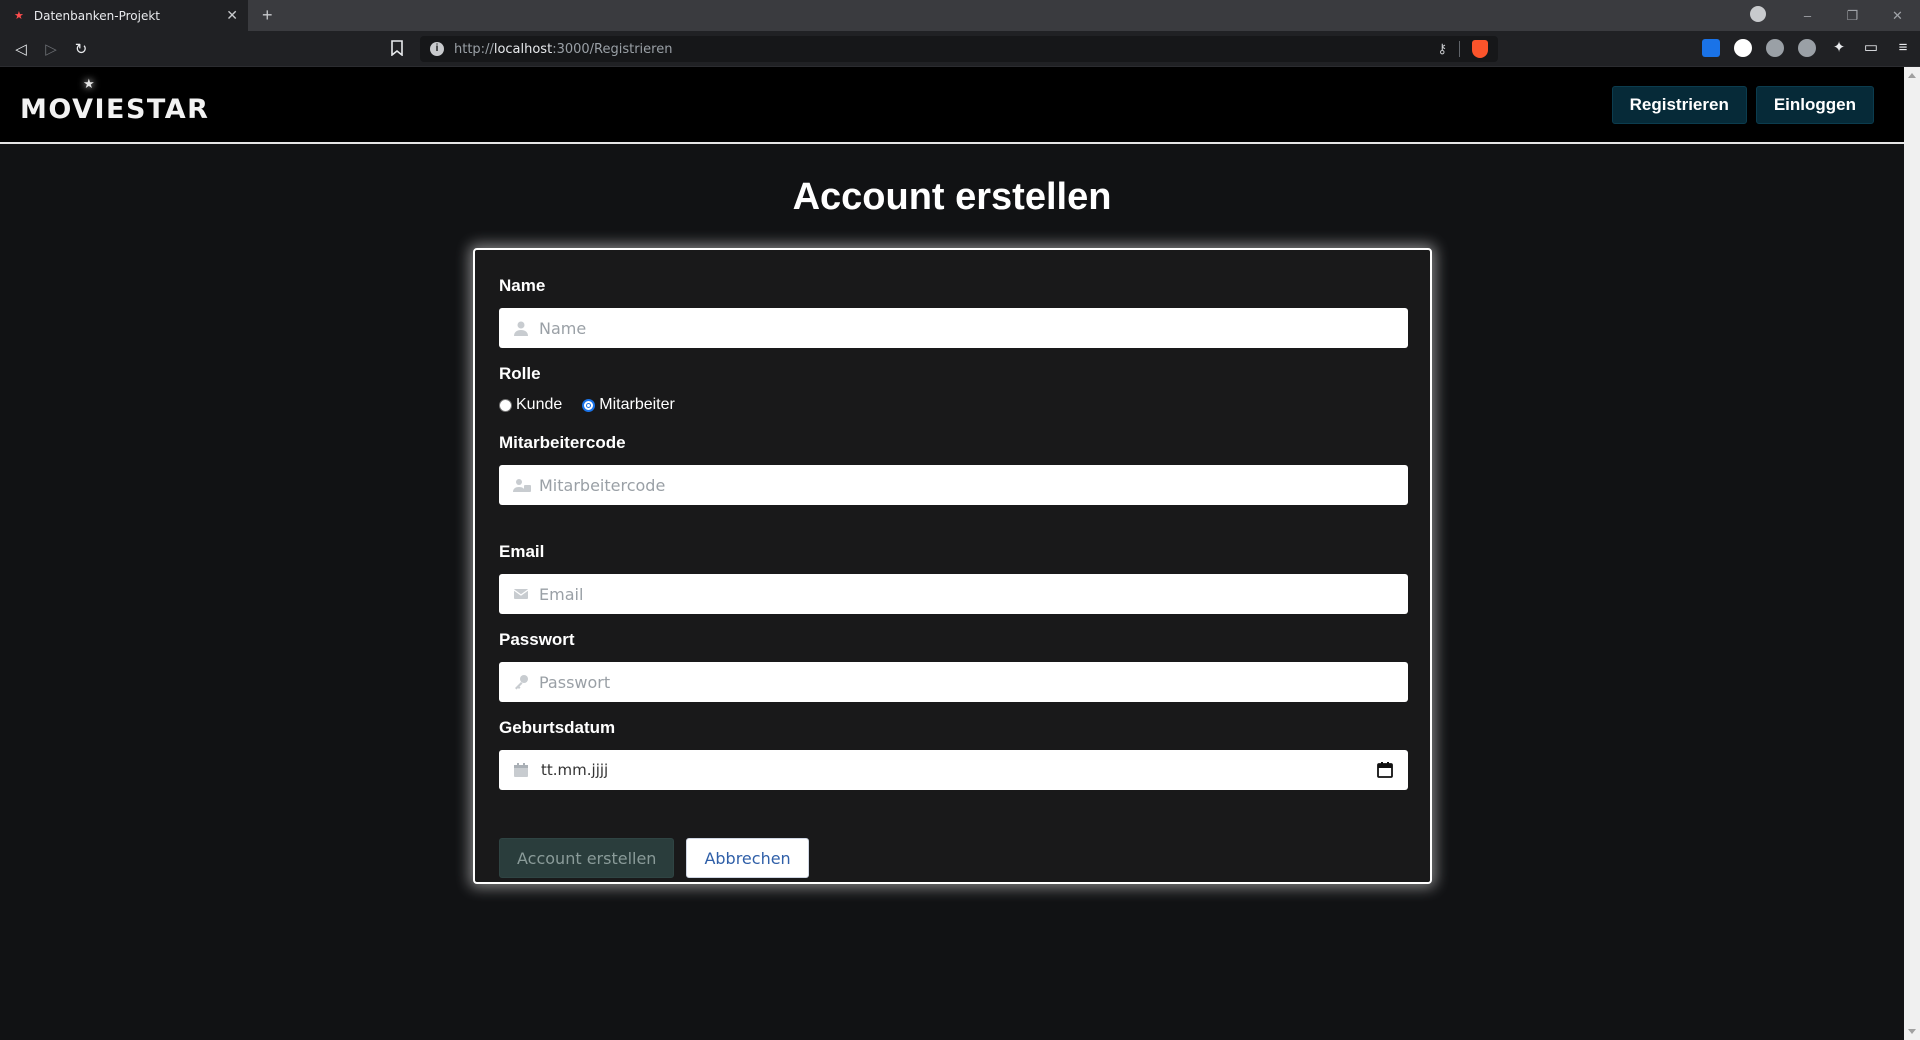 This screenshot has width=1920, height=1040. What do you see at coordinates (21, 49) in the screenshot?
I see `back-icon: ◁` at bounding box center [21, 49].